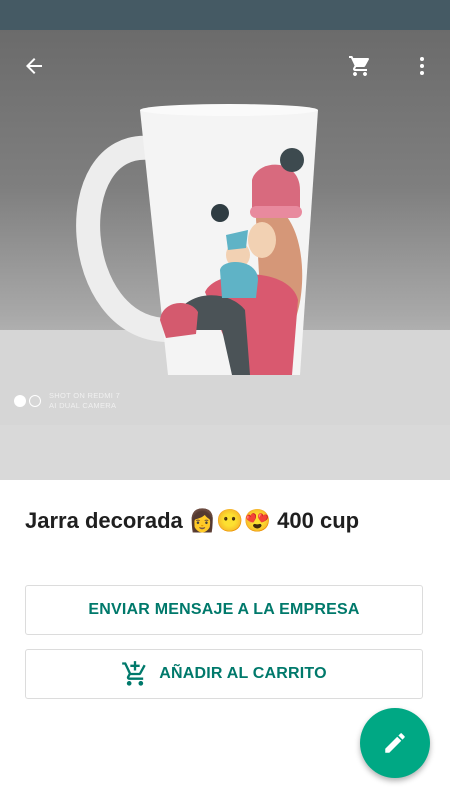 This screenshot has height=800, width=450. I want to click on arrow-back-icon, so click(34, 66).